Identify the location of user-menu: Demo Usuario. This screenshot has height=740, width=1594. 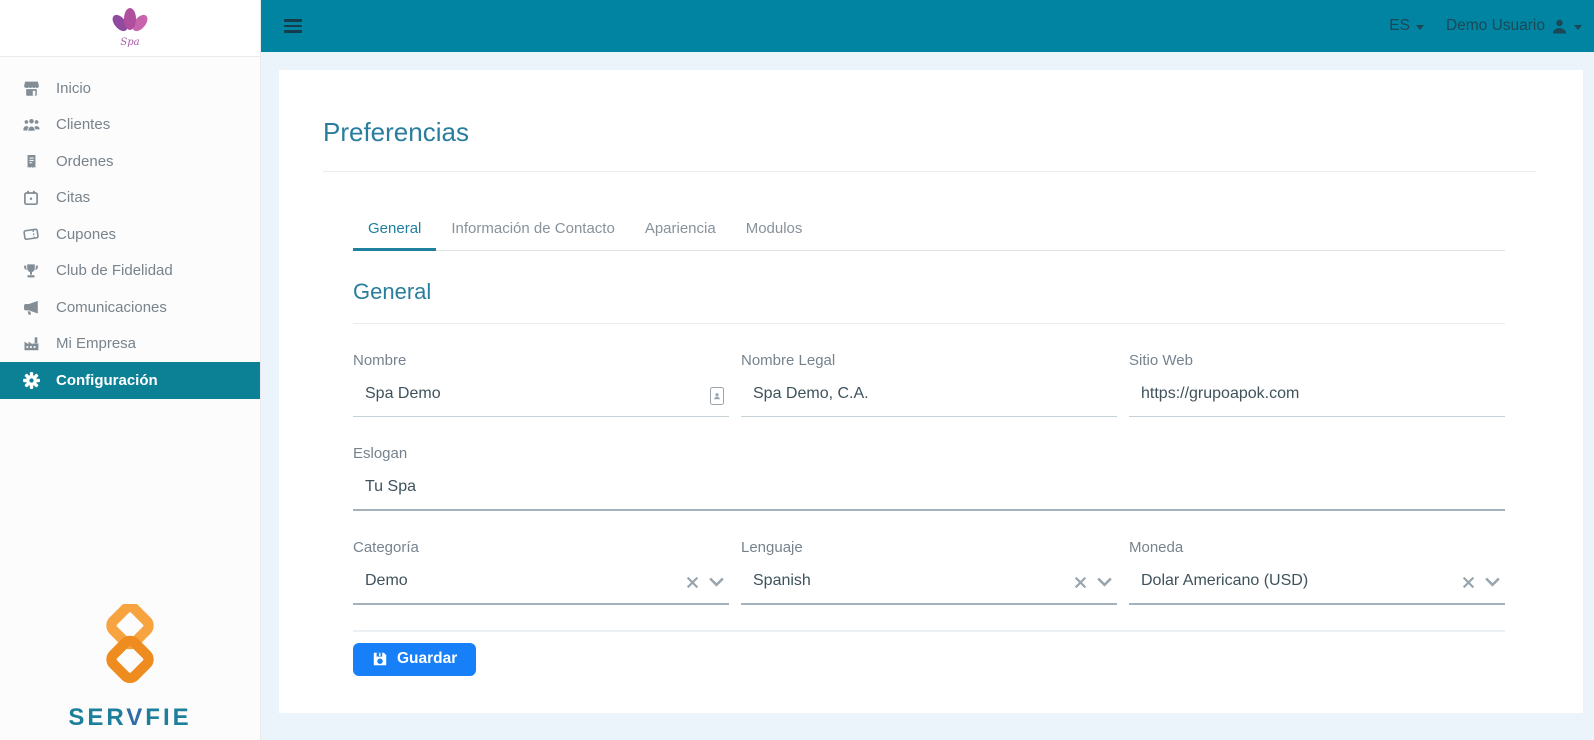
(1514, 26).